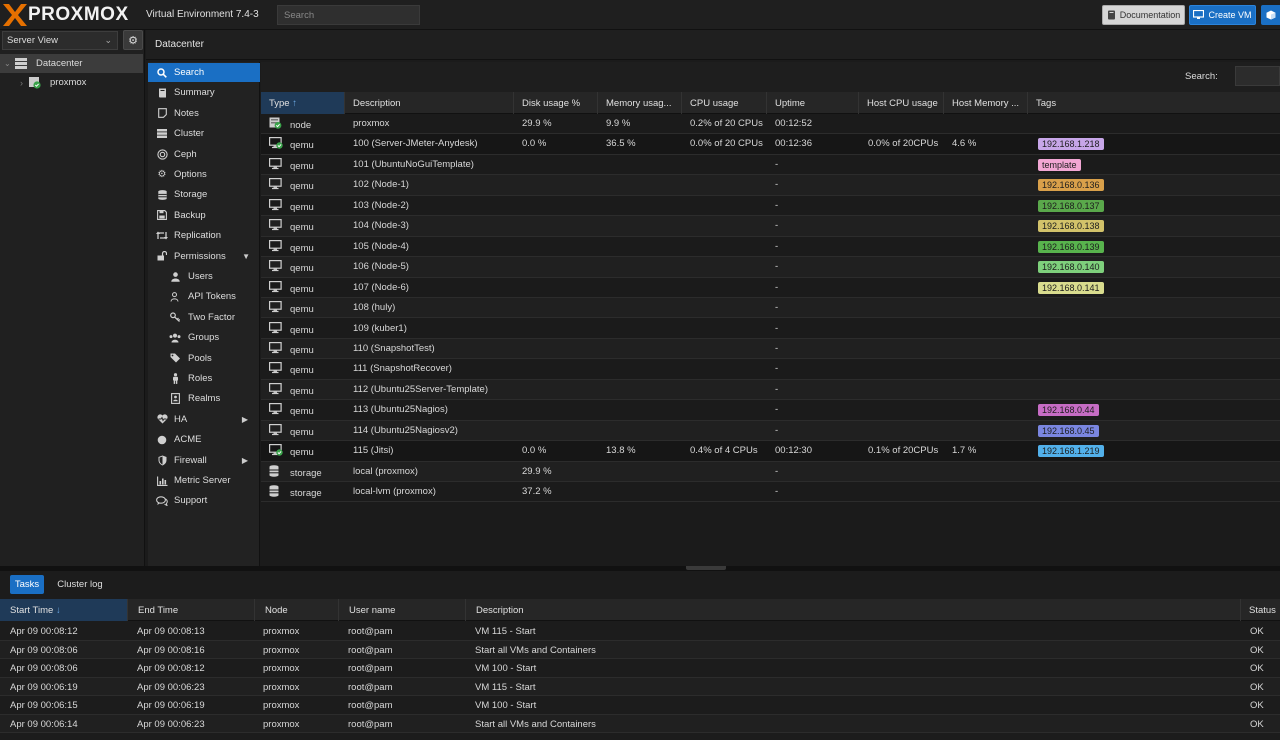 The width and height of the screenshot is (1280, 740). Describe the element at coordinates (348, 15) in the screenshot. I see `global-search-input` at that location.